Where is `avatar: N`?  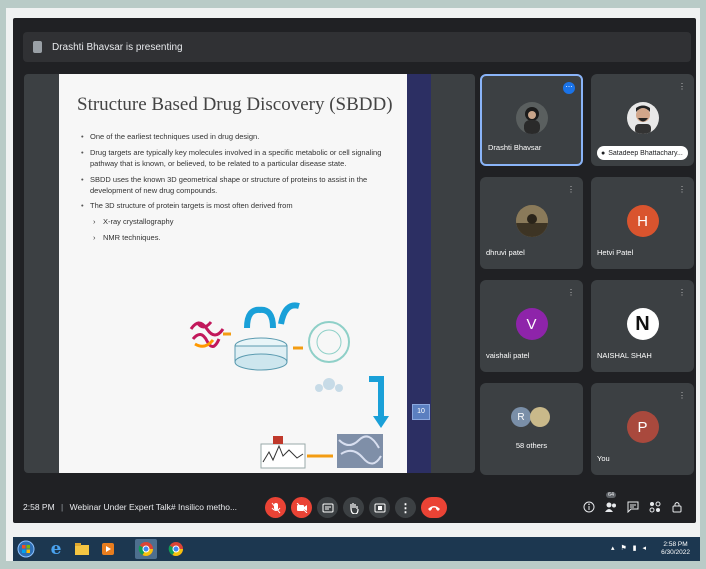
avatar: N is located at coordinates (642, 324).